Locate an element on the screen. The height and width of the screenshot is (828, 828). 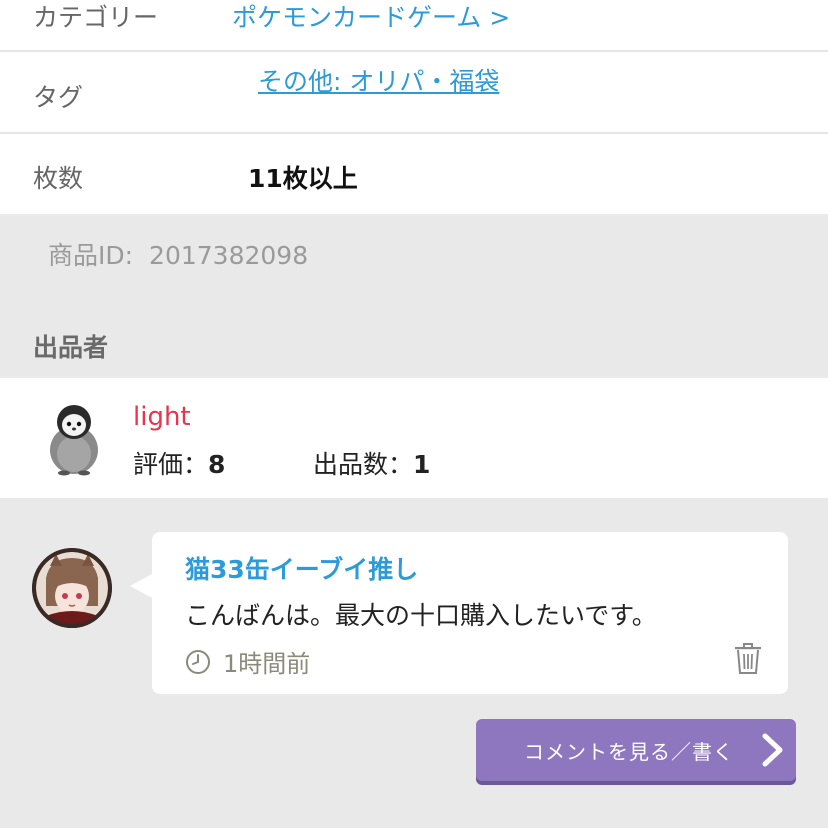
category-row: カテゴリー ポケモンカードゲーム > is located at coordinates (414, 26).